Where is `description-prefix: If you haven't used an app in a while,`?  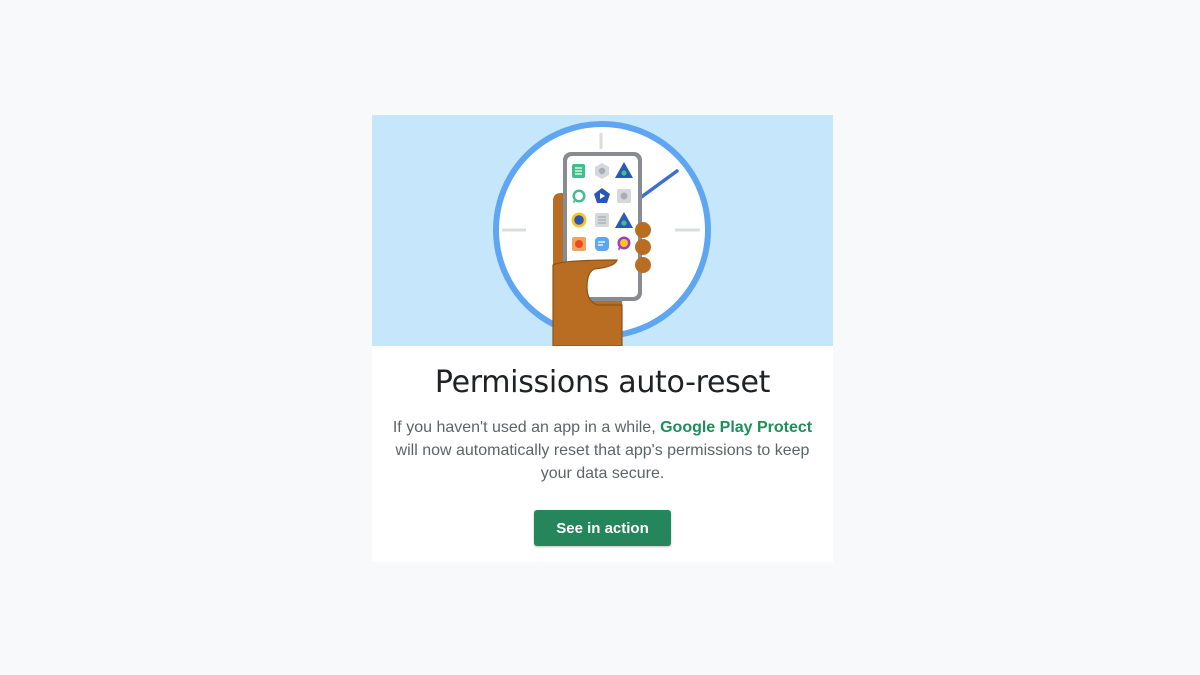
description-prefix: If you haven't used an app in a while, is located at coordinates (526, 427).